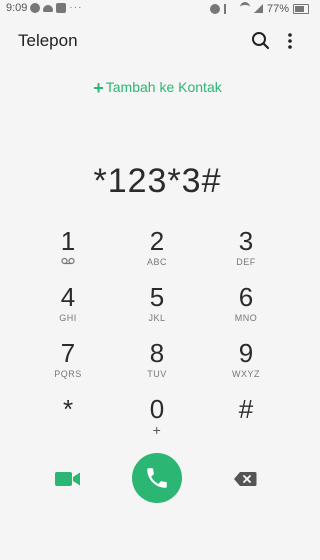 The image size is (320, 560). I want to click on key-letters: PQRS, so click(68, 374).